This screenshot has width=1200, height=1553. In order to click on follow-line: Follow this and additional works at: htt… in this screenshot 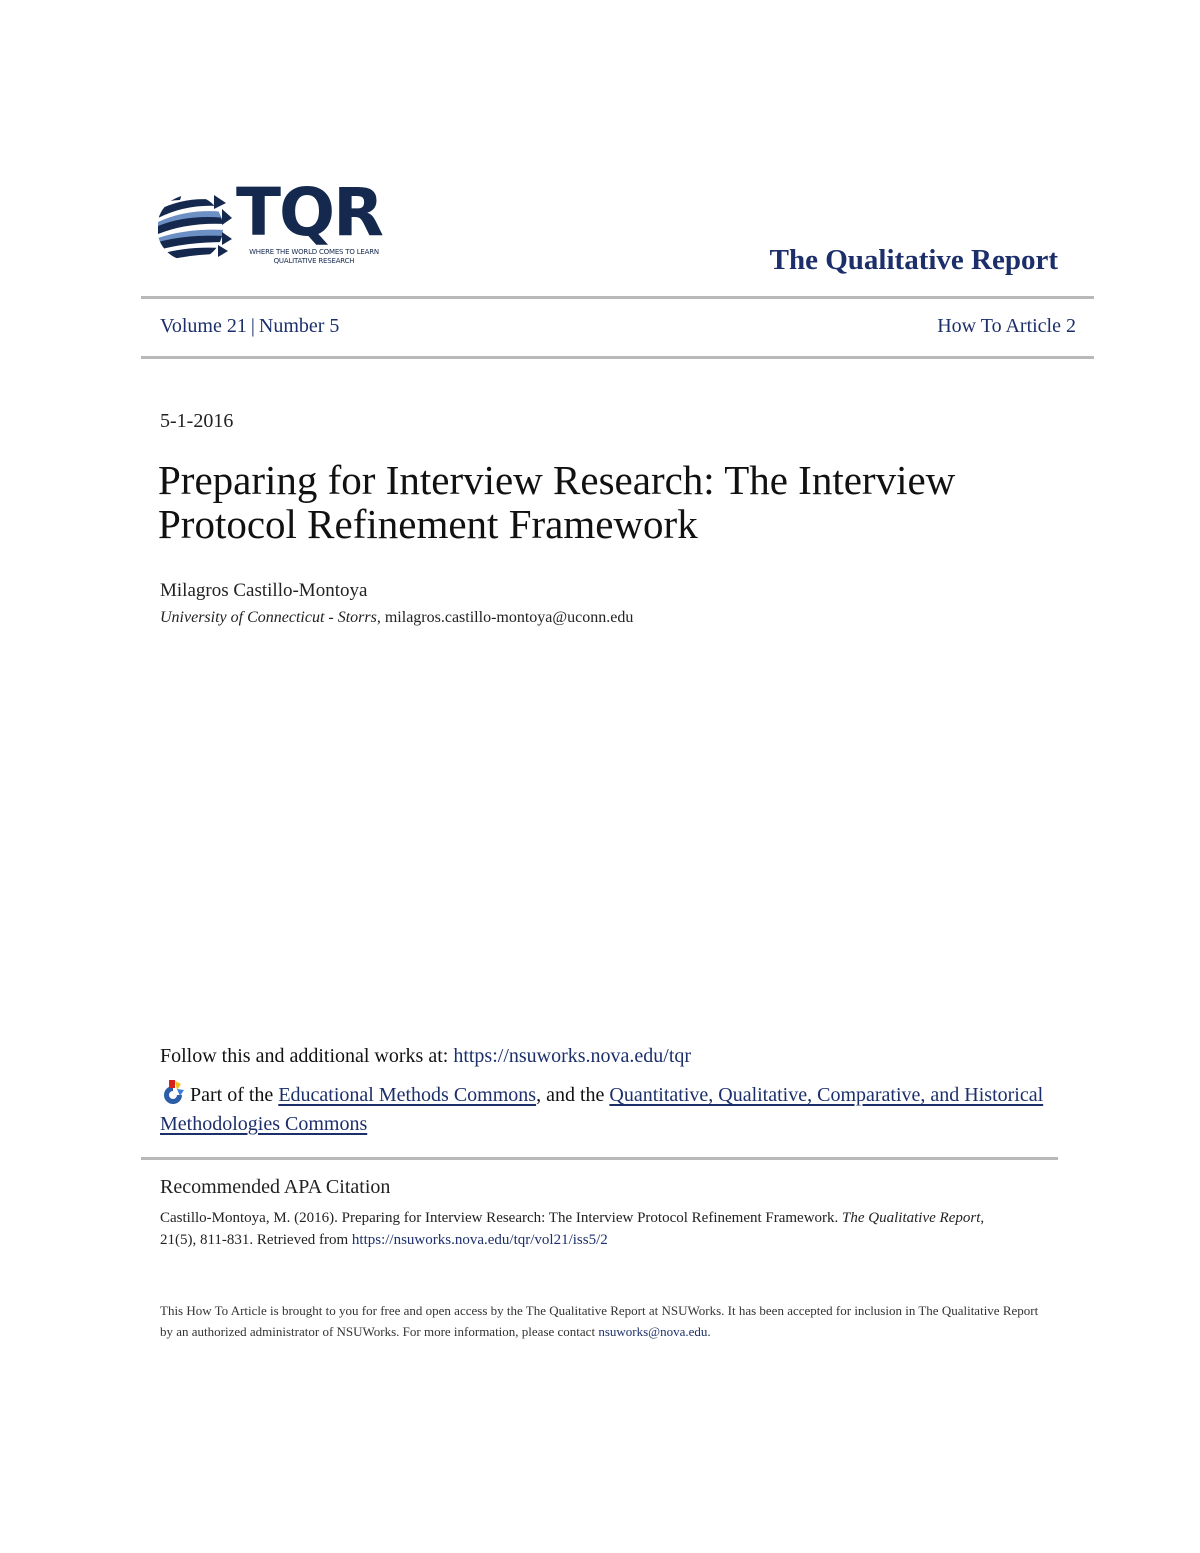, I will do `click(425, 1056)`.